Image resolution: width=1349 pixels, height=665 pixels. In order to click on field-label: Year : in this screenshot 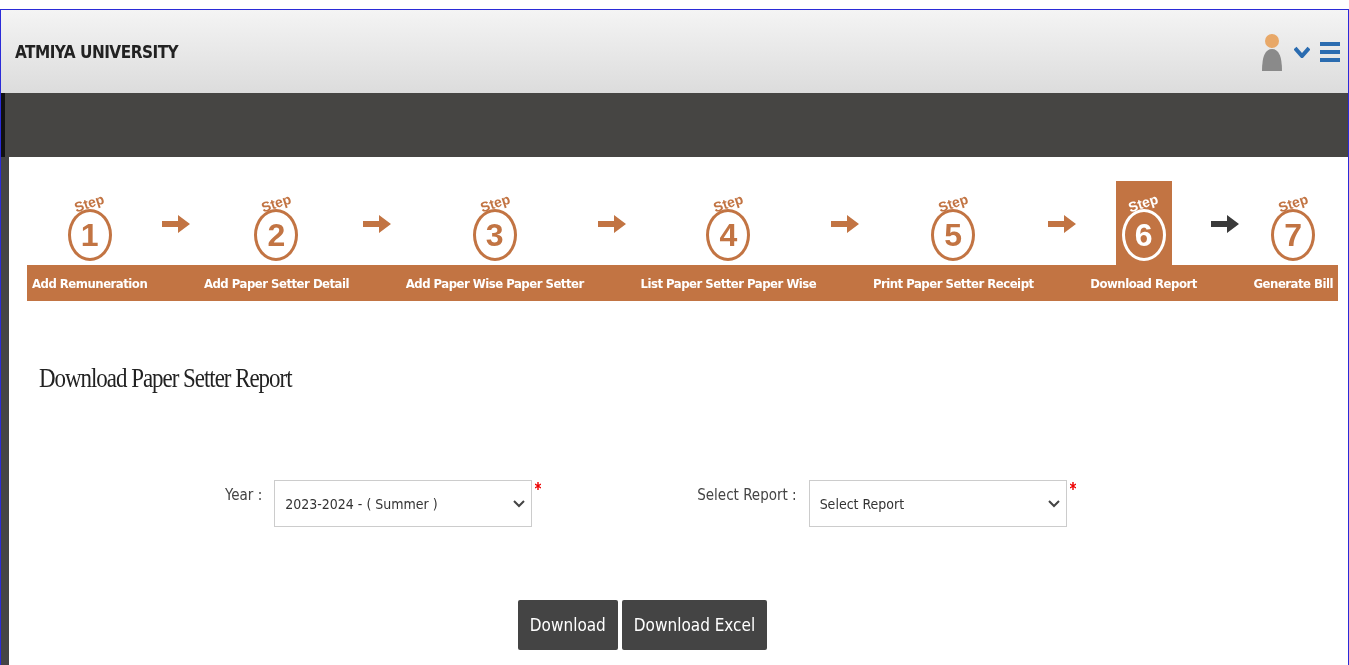, I will do `click(244, 495)`.